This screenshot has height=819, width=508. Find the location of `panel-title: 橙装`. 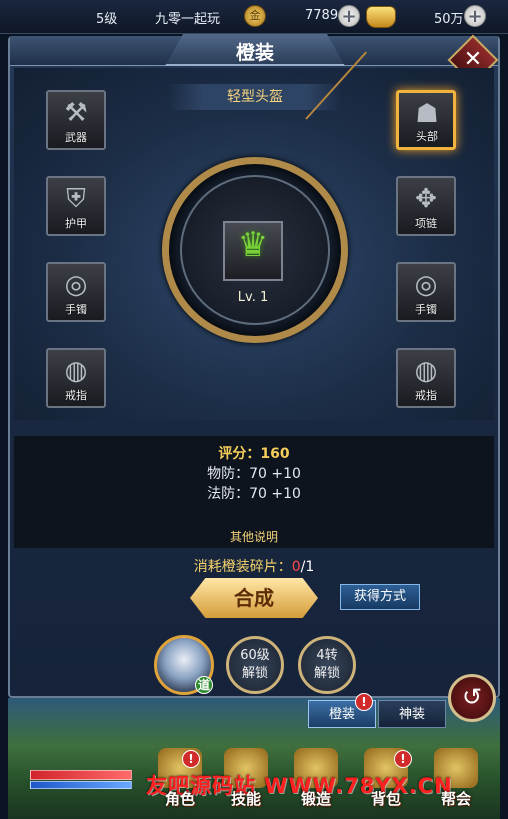

panel-title: 橙装 is located at coordinates (254, 53).